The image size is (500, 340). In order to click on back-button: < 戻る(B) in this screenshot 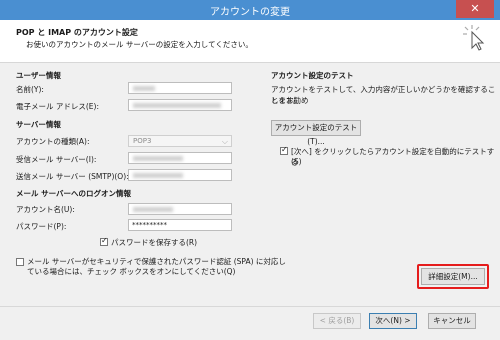, I will do `click(337, 321)`.